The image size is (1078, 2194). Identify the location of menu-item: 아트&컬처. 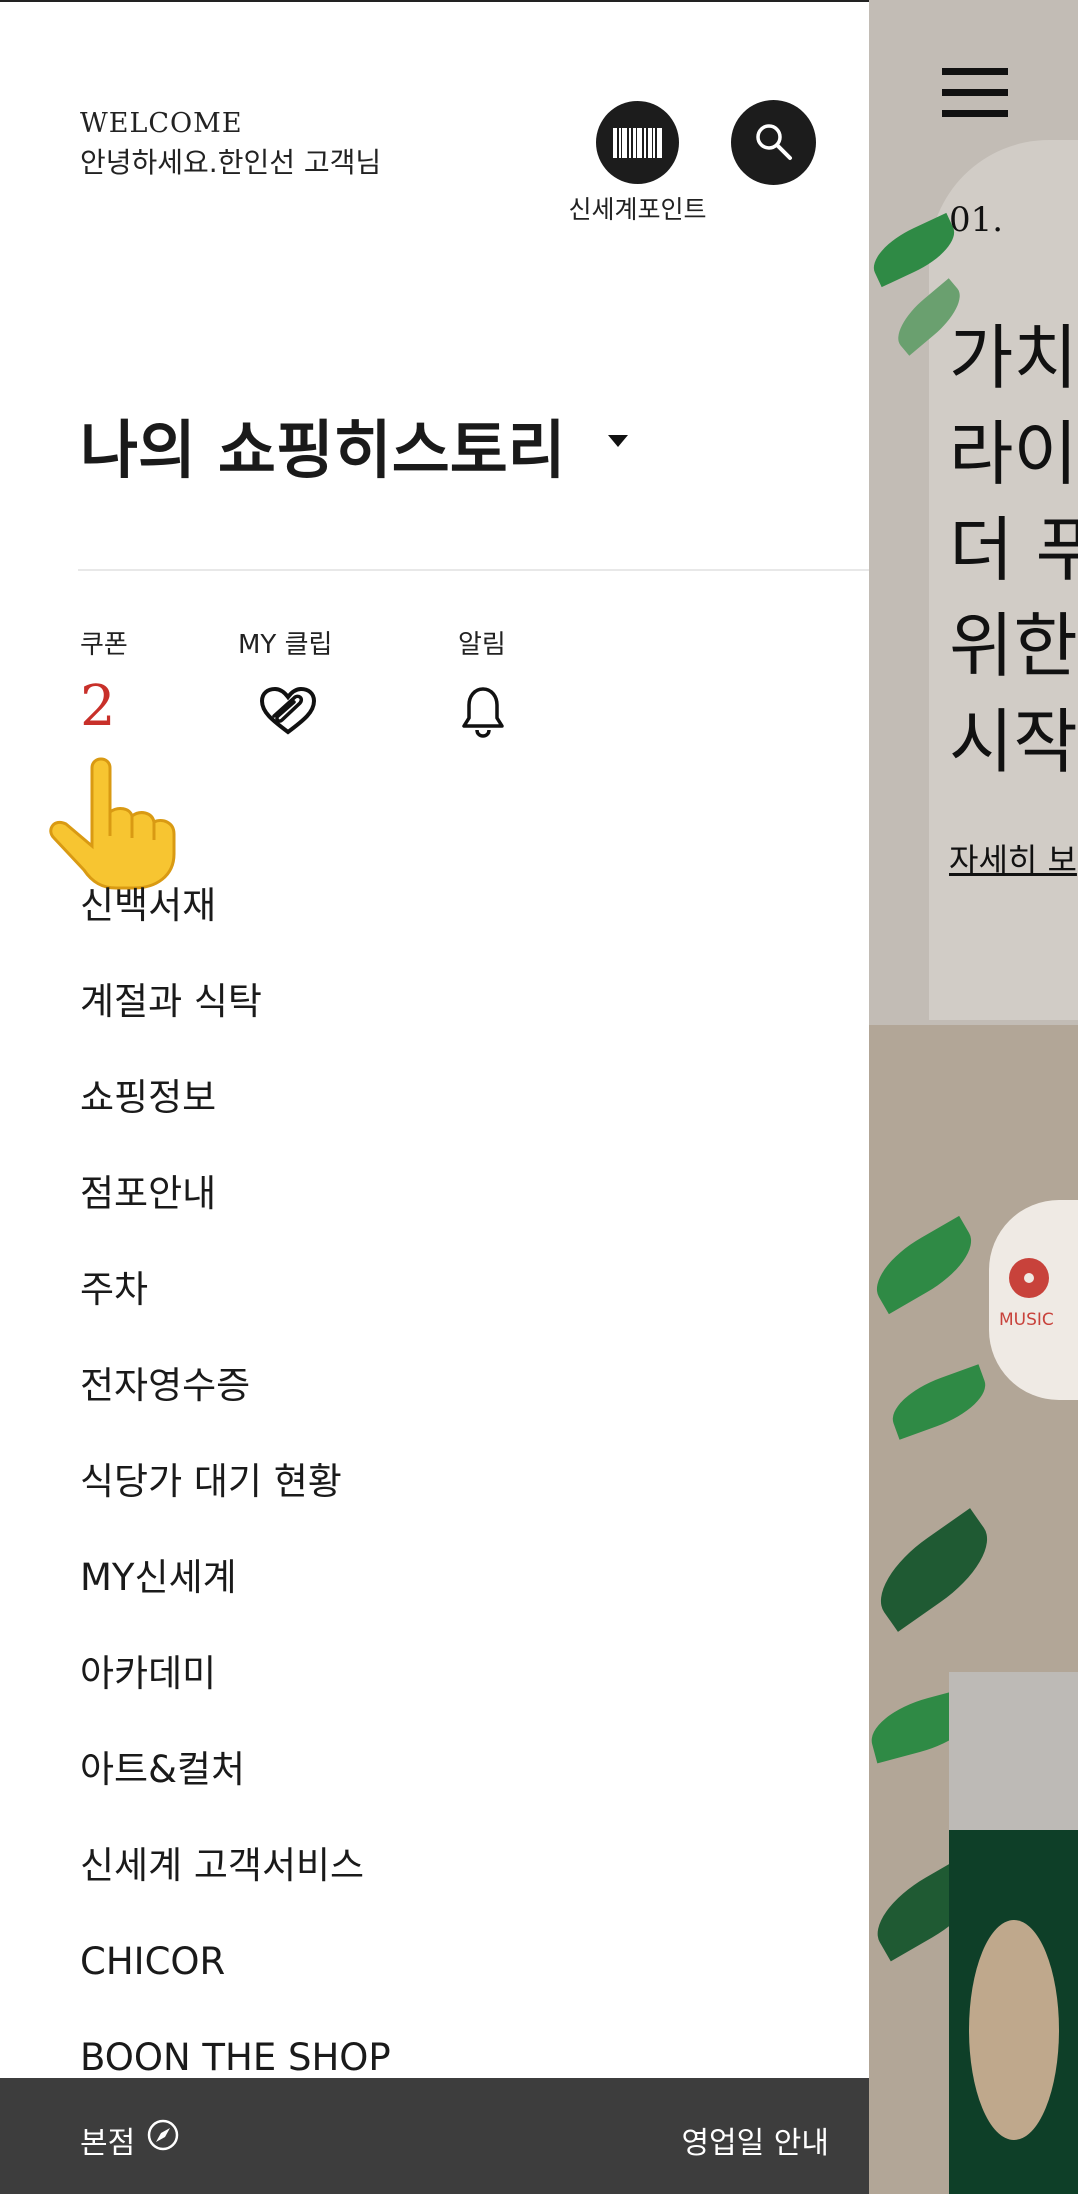
(235, 1770).